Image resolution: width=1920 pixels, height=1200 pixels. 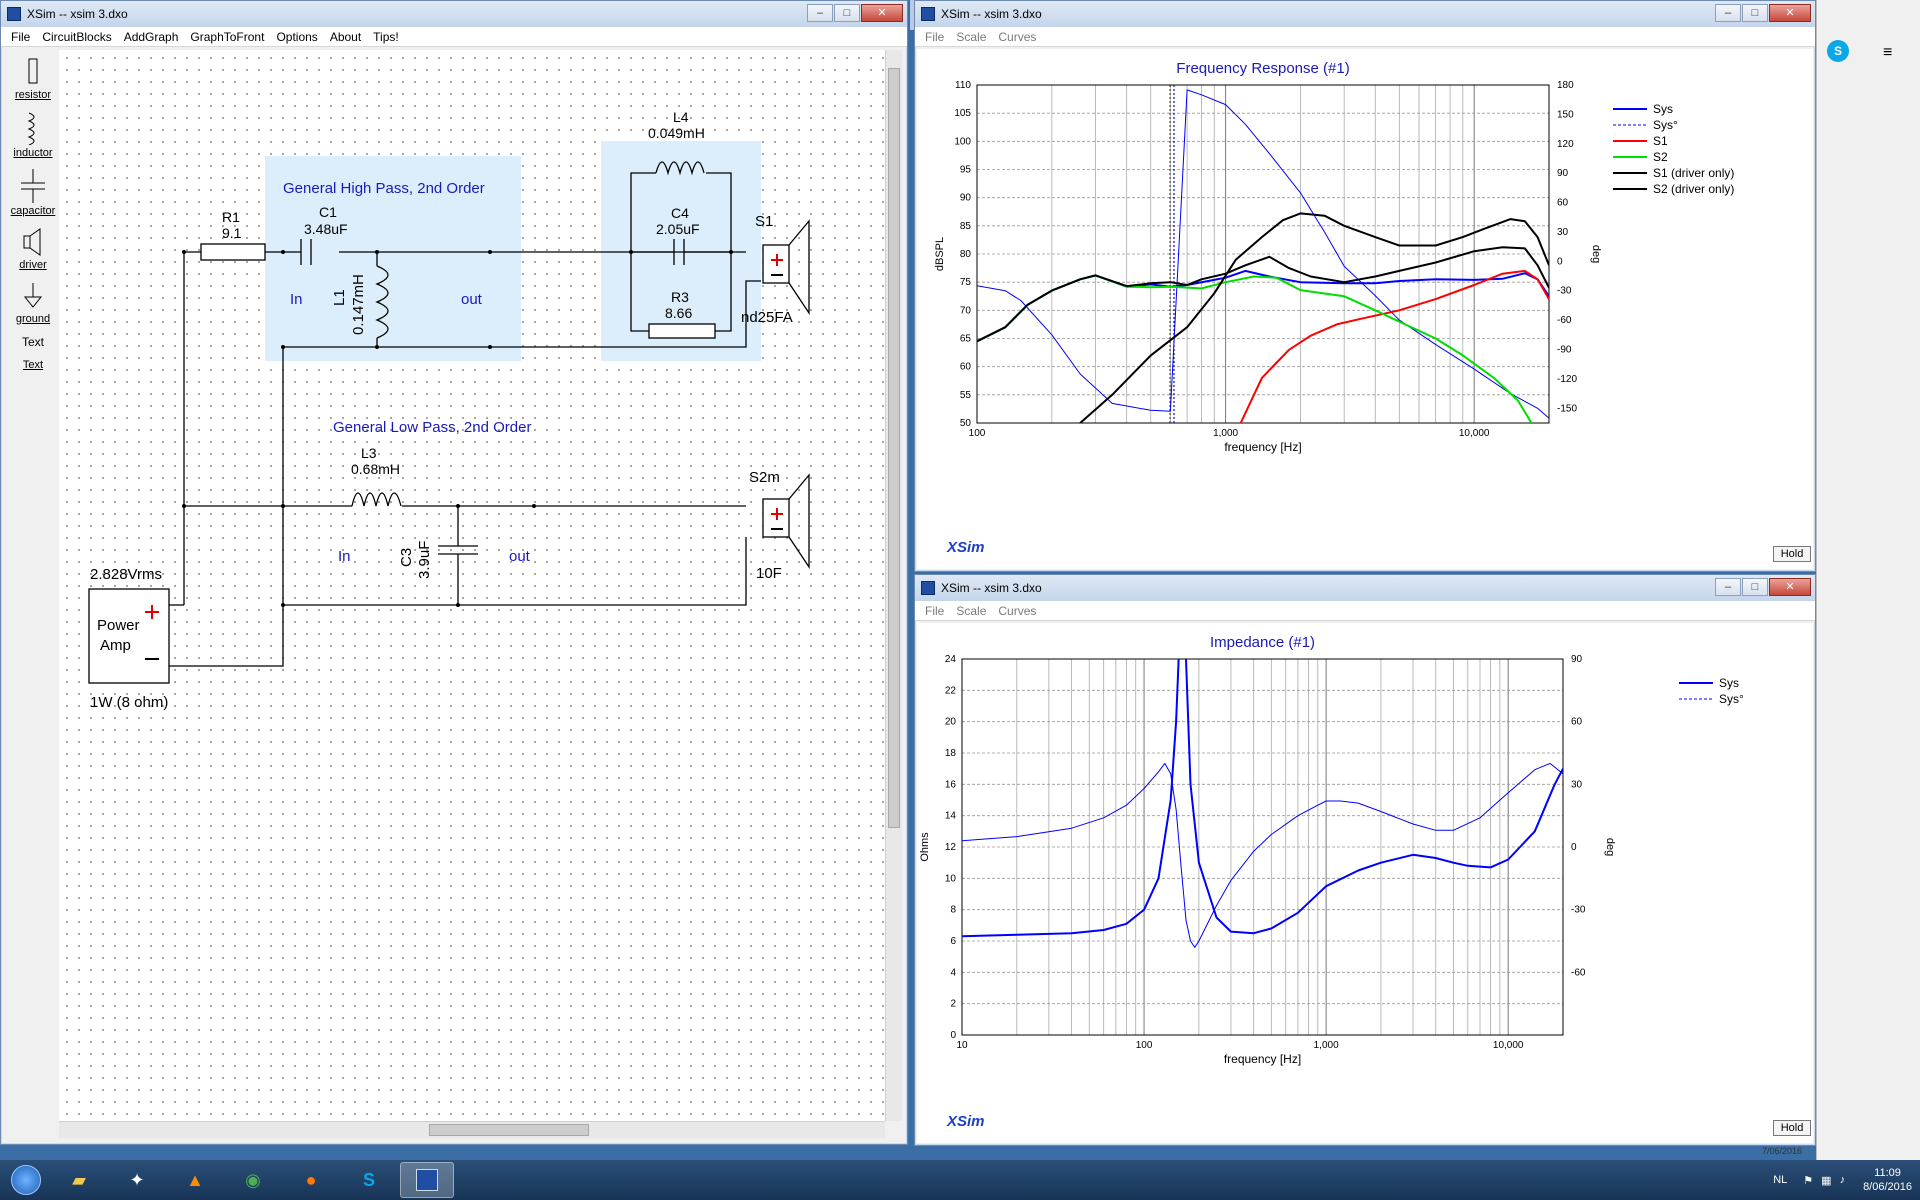 What do you see at coordinates (195, 1180) in the screenshot?
I see `taskbar-vlc: ▲` at bounding box center [195, 1180].